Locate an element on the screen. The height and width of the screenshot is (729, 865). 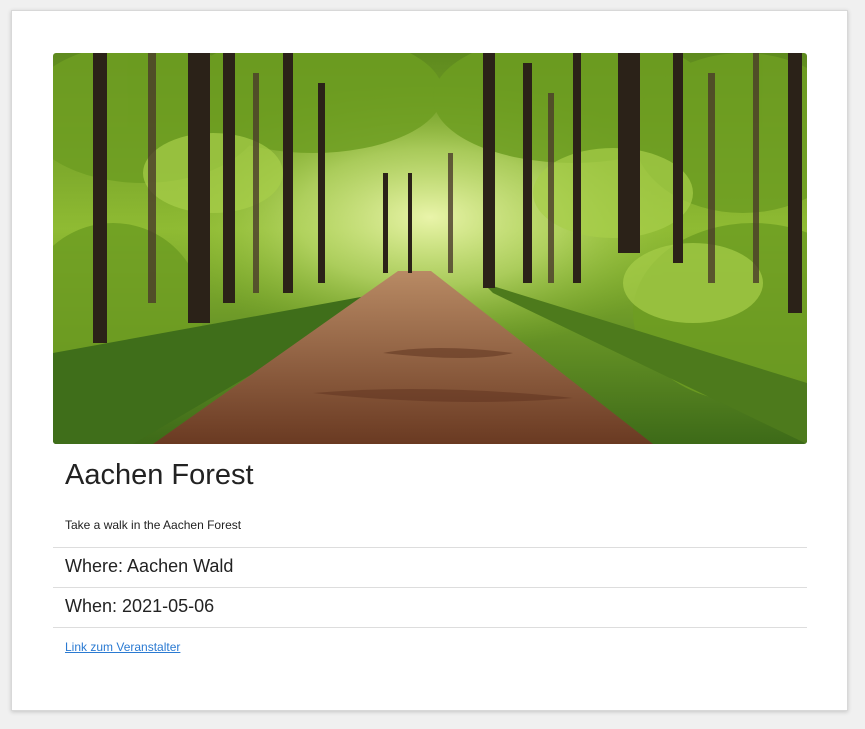
where-value: Aachen Wald is located at coordinates (180, 566).